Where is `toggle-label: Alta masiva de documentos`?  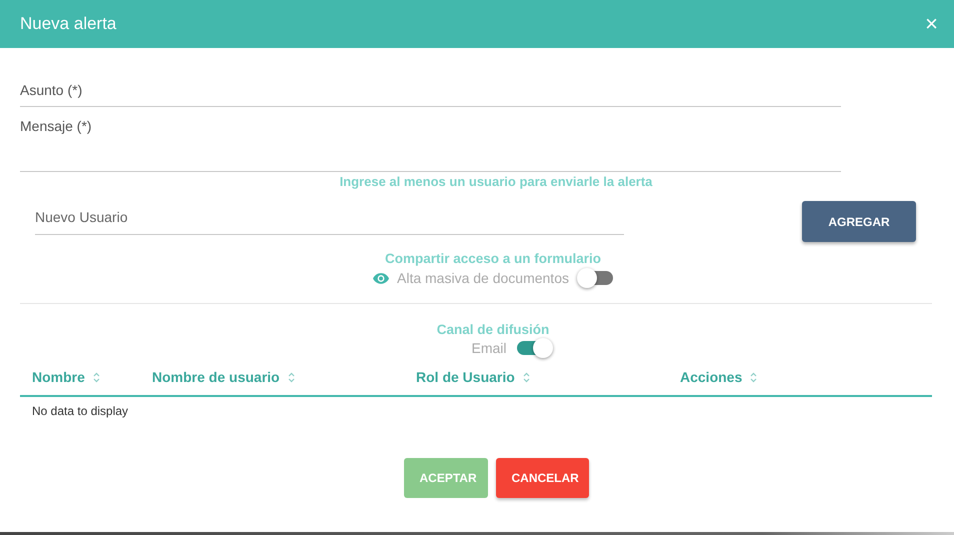
toggle-label: Alta masiva de documentos is located at coordinates (483, 278).